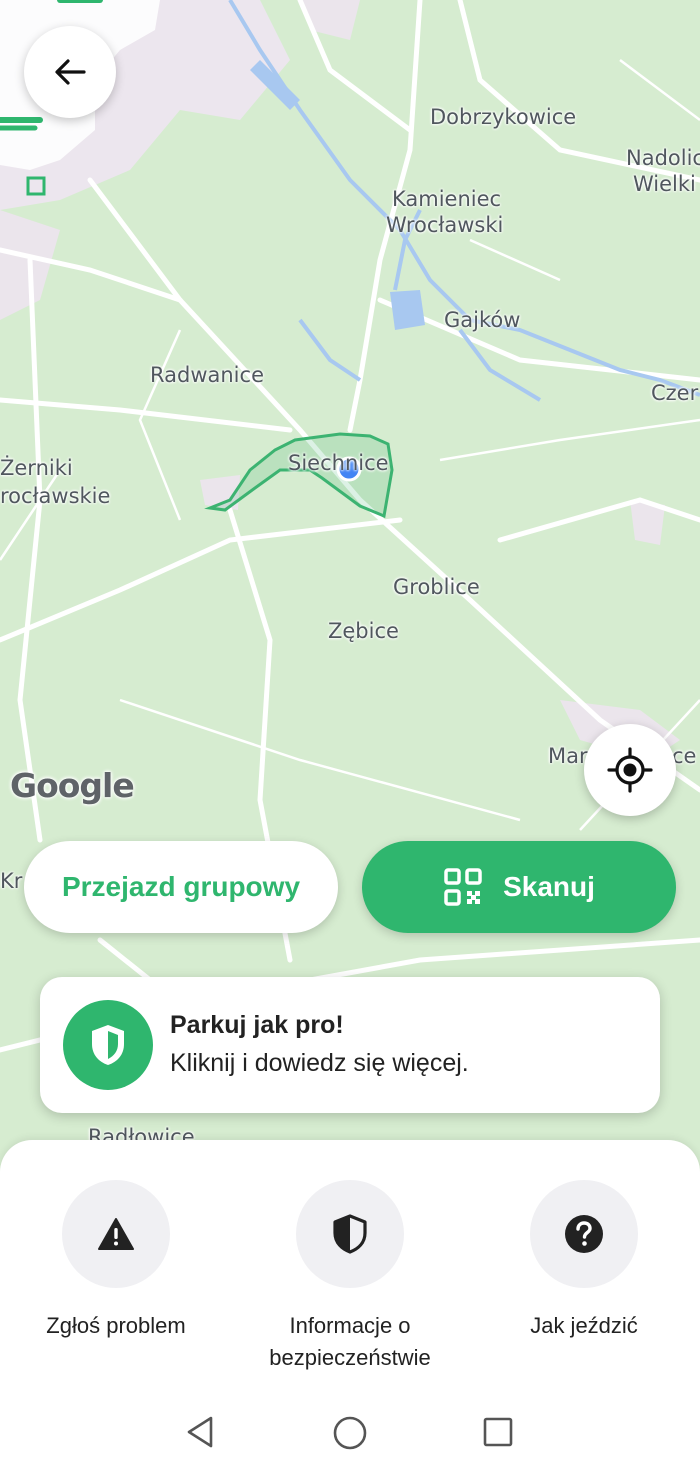 This screenshot has width=700, height=1471. What do you see at coordinates (445, 225) in the screenshot?
I see `place-label: Wrocławski` at bounding box center [445, 225].